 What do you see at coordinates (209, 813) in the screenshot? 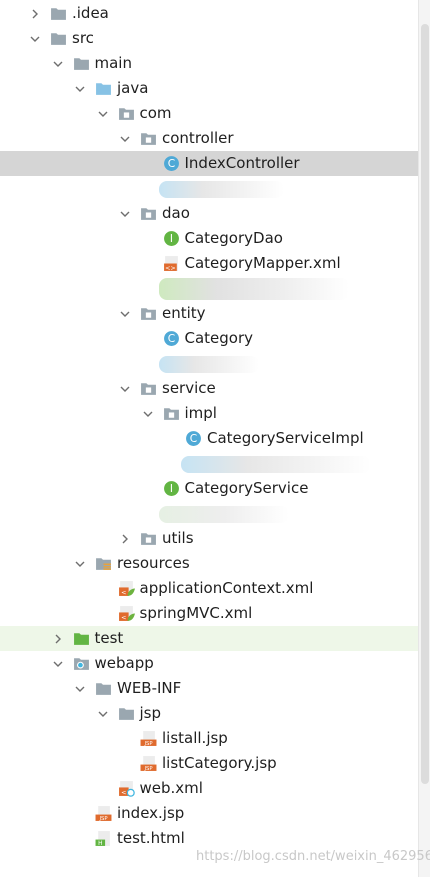
I see `tree-row: JSP index.jsp` at bounding box center [209, 813].